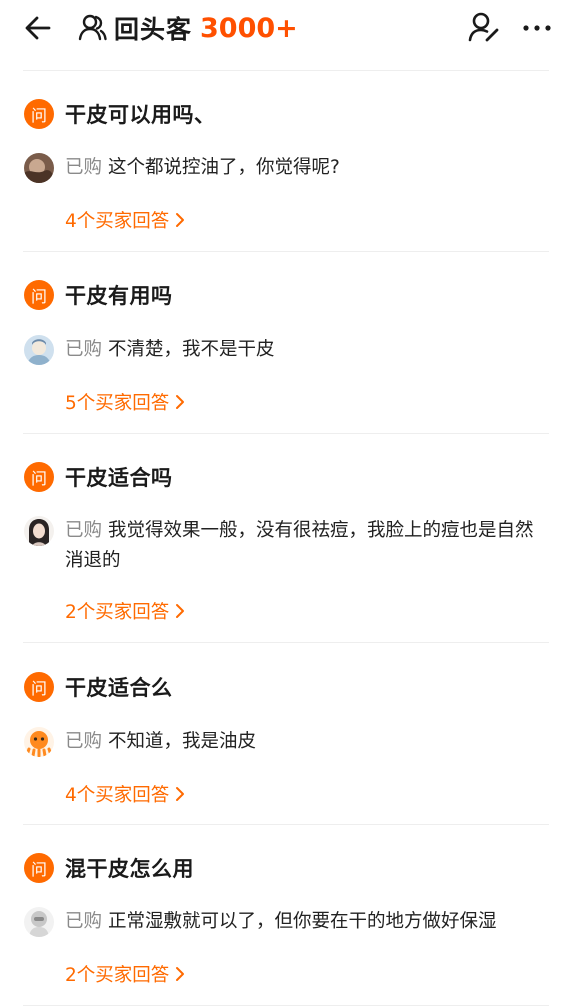 This screenshot has width=575, height=1007. What do you see at coordinates (537, 28) in the screenshot?
I see `more-icon` at bounding box center [537, 28].